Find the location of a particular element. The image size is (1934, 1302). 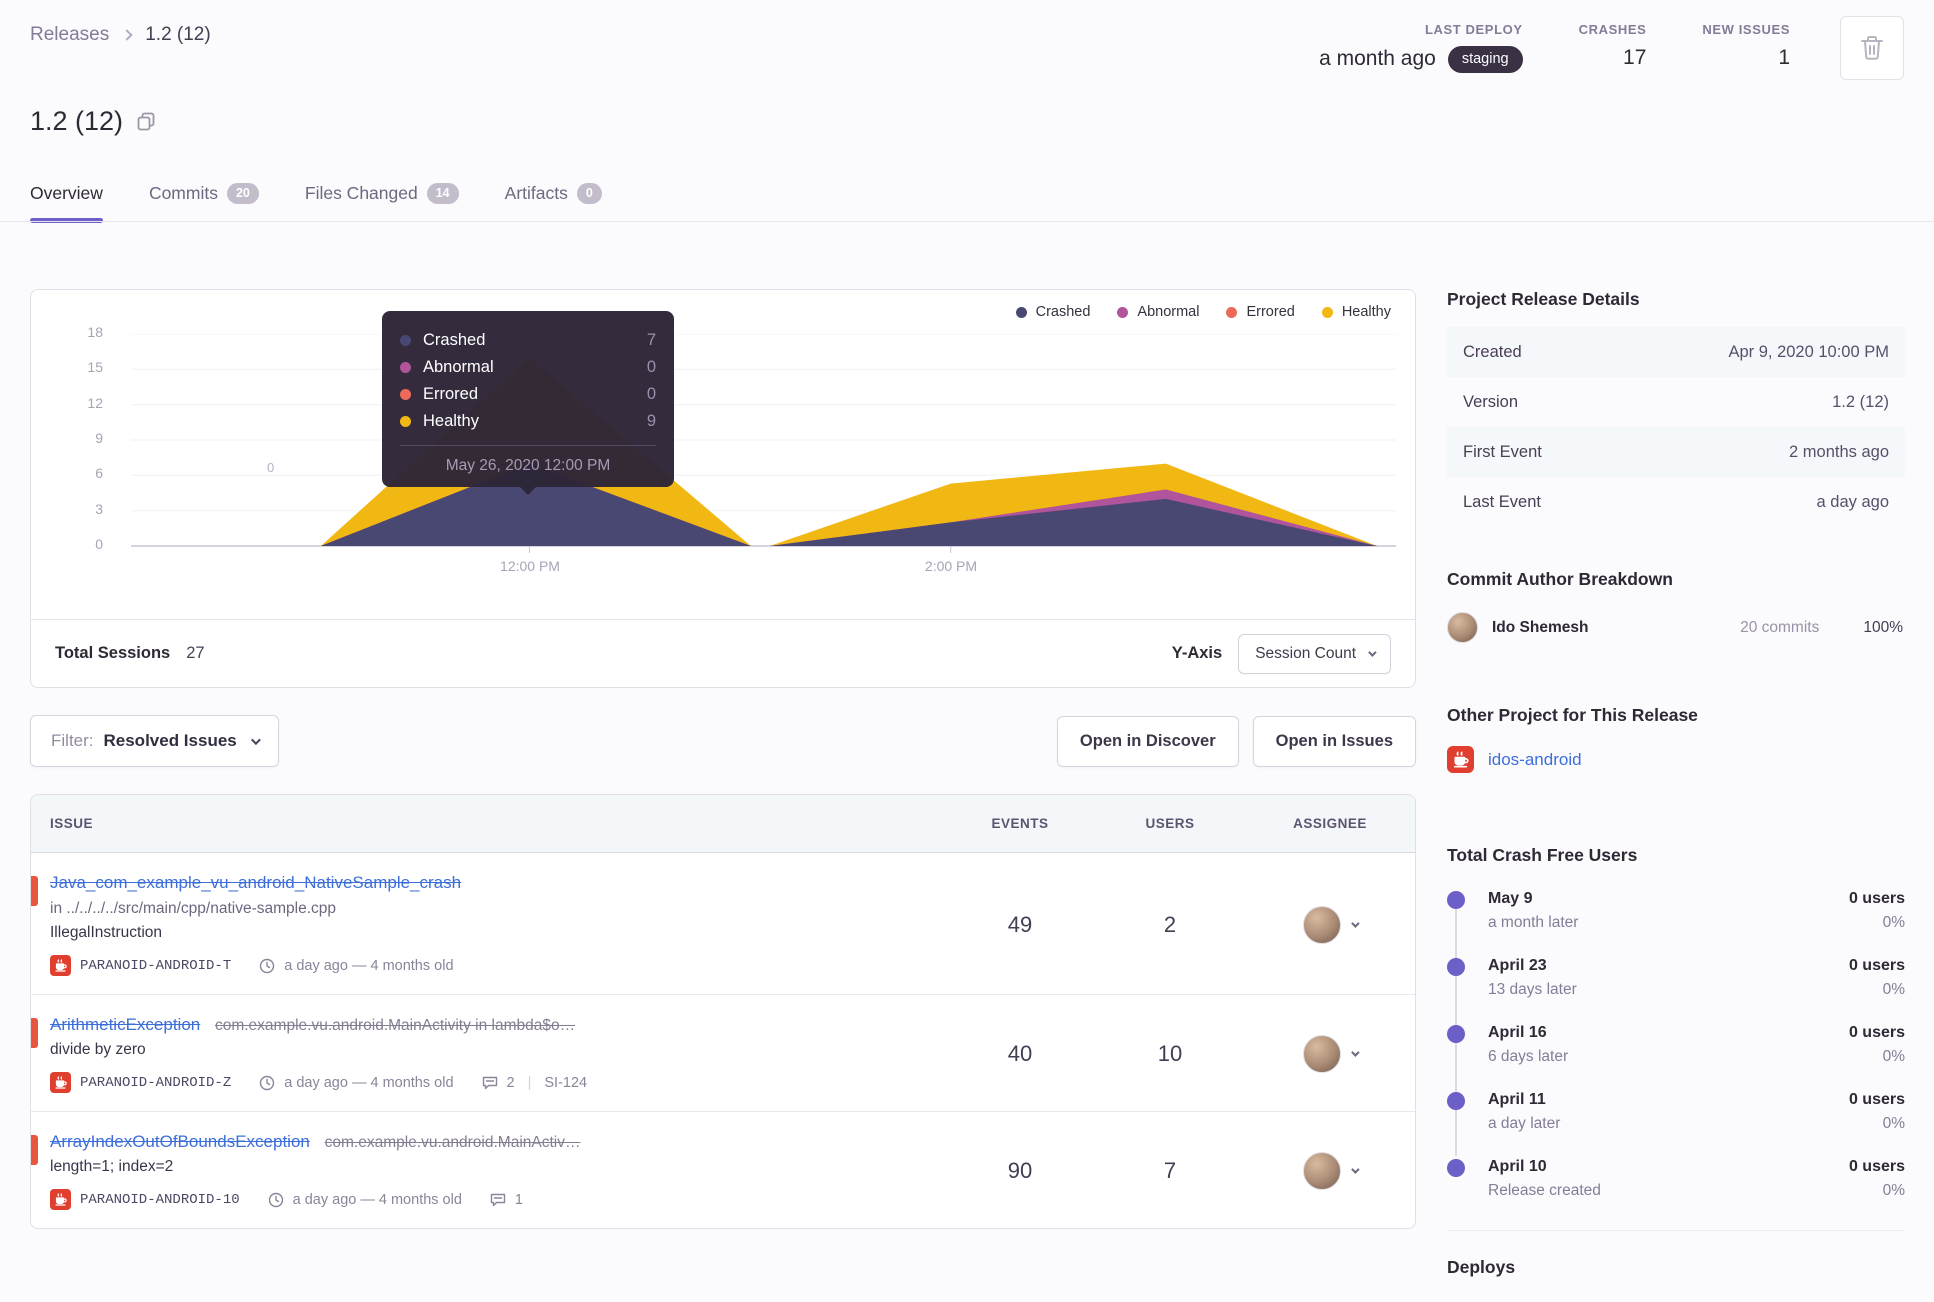

tab-commits: Commits 20 is located at coordinates (204, 202).